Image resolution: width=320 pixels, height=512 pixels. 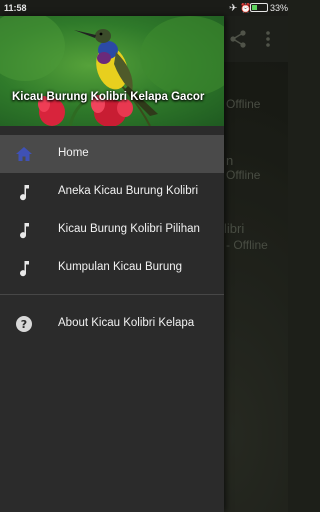 I want to click on menu-item-home: Home, so click(x=112, y=154).